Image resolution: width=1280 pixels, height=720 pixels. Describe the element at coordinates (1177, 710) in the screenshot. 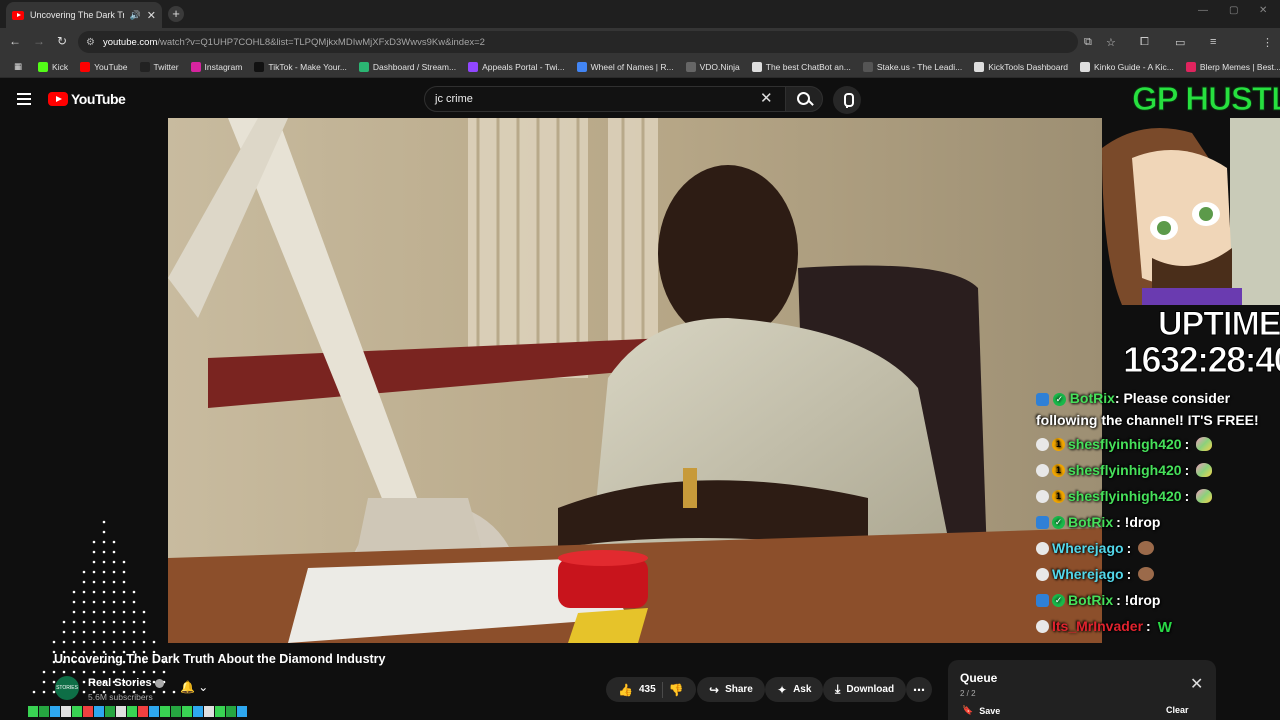

I see `queue-clear-button: Clear` at that location.